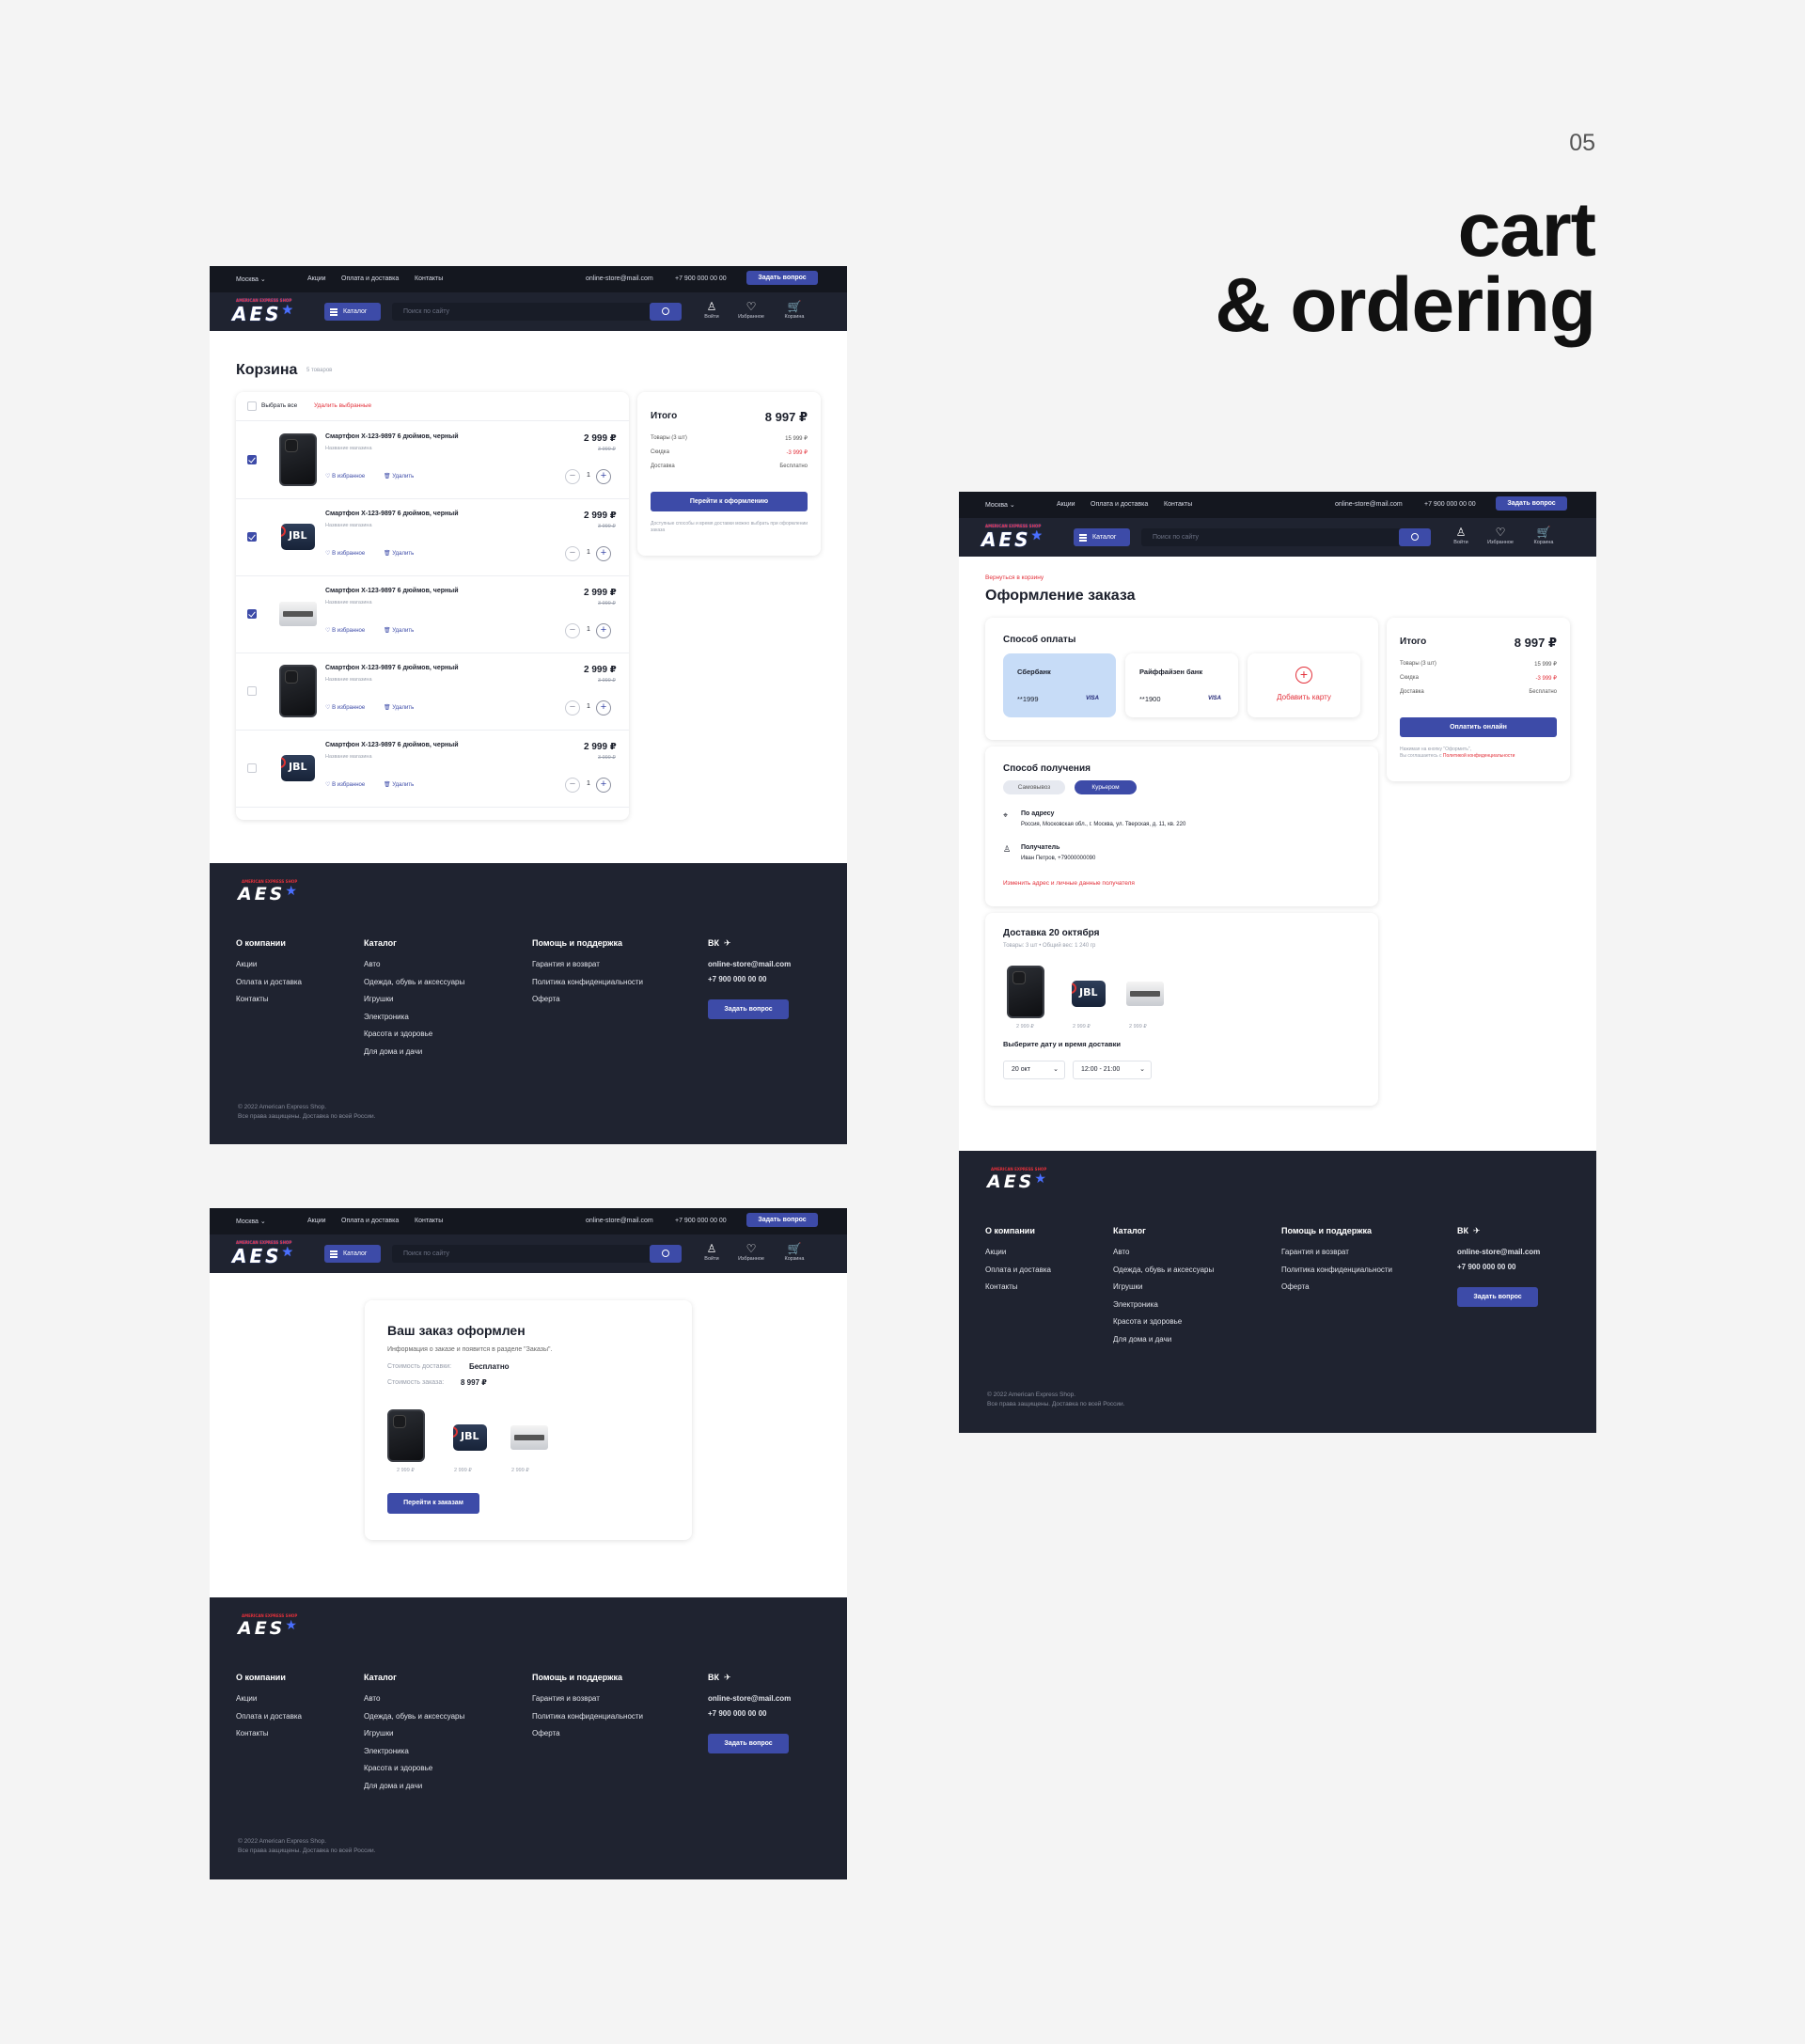 Image resolution: width=1805 pixels, height=2044 pixels. I want to click on telegram-icon: ✈, so click(1477, 1231).